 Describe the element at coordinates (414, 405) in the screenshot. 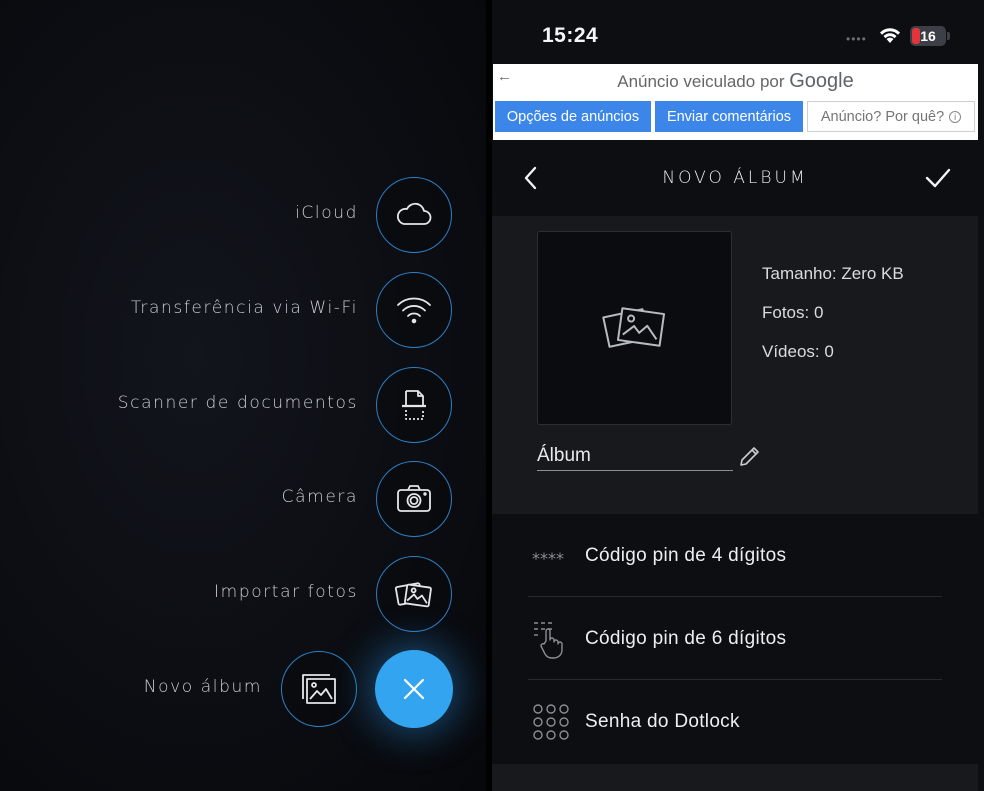

I see `document-scanner-icon` at that location.